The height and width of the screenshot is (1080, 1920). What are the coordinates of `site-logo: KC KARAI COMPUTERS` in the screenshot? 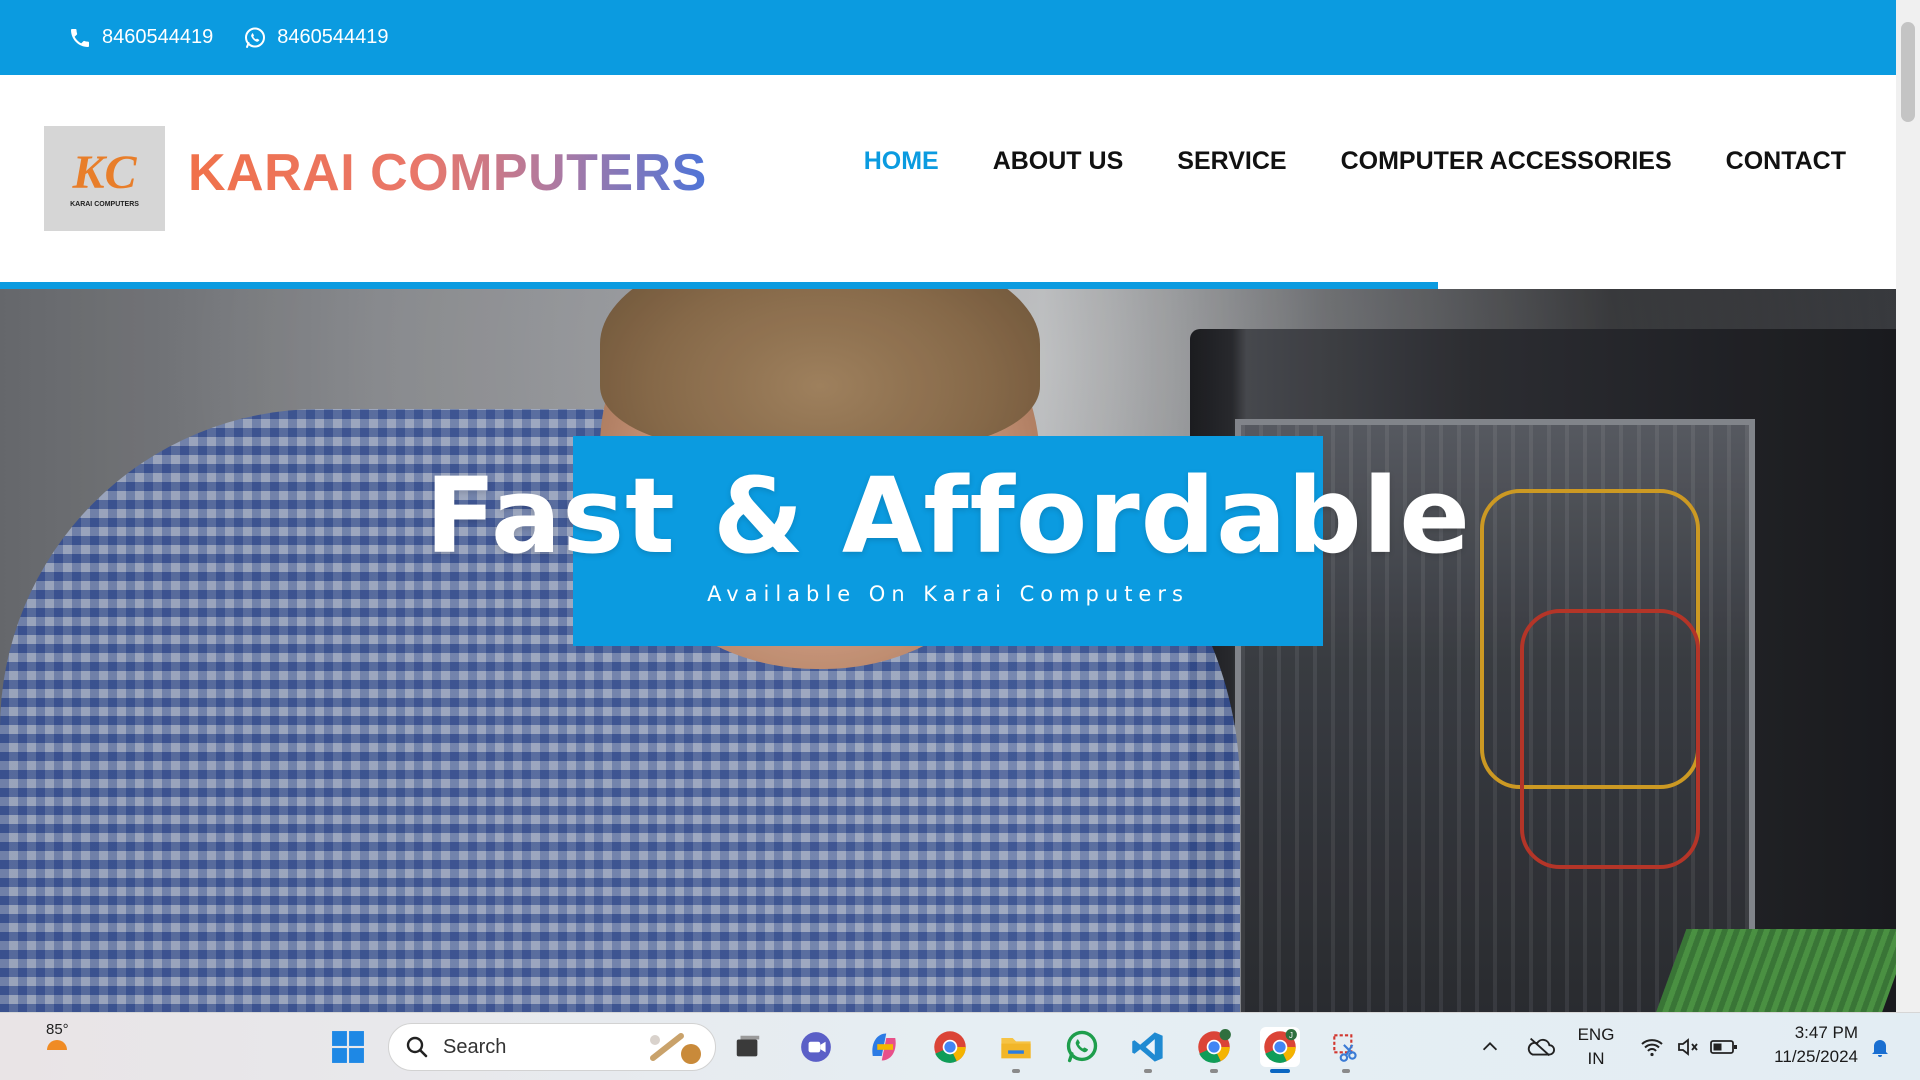 It's located at (104, 178).